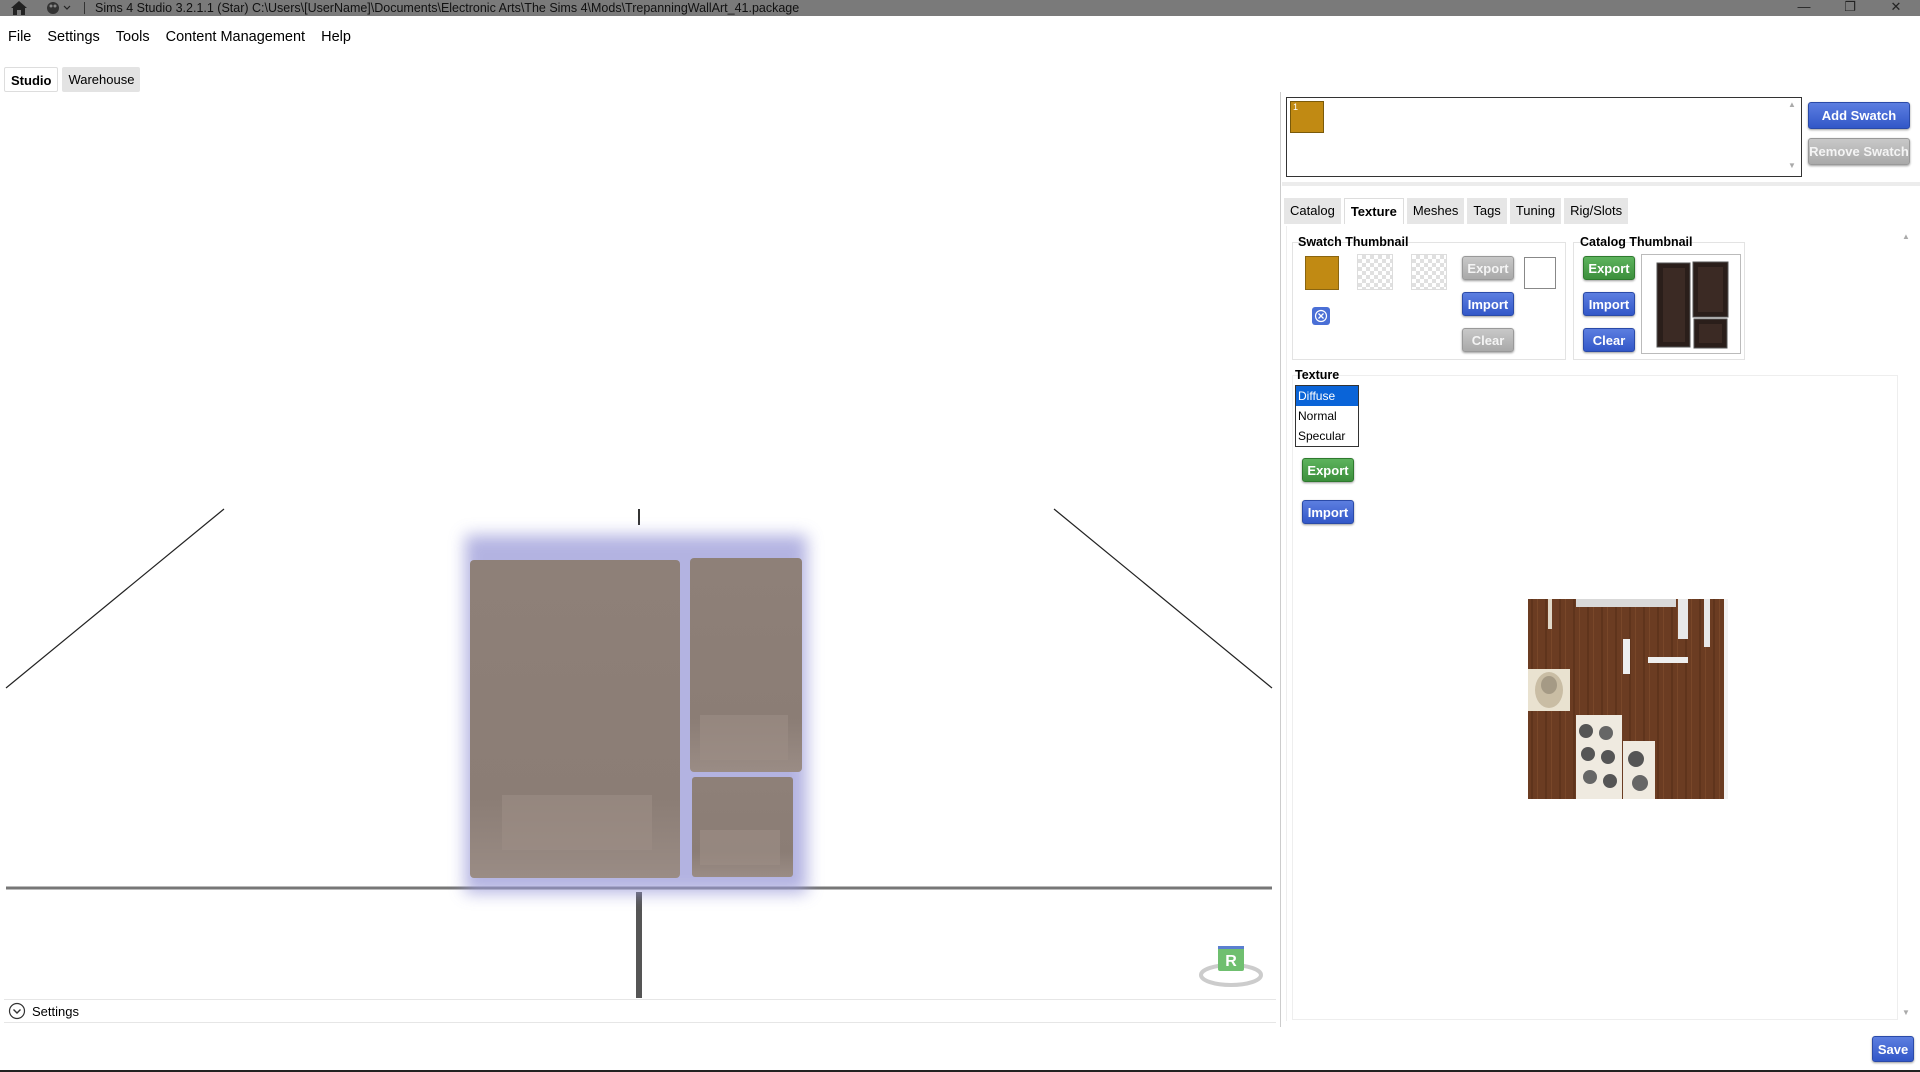 This screenshot has height=1072, width=1920. Describe the element at coordinates (740, 847) in the screenshot. I see `art-panel-bottom-right-shade` at that location.